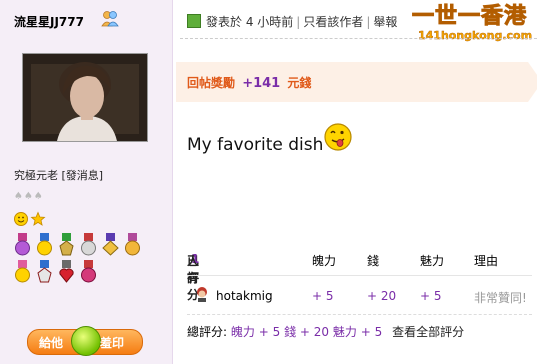 Image resolution: width=537 pixels, height=364 pixels. What do you see at coordinates (500, 298) in the screenshot?
I see `rater-reason: 非常贊同!` at bounding box center [500, 298].